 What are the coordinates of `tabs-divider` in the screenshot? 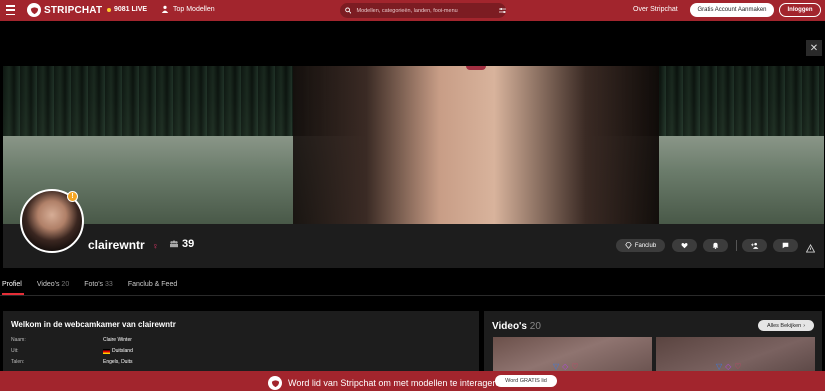 It's located at (412, 295).